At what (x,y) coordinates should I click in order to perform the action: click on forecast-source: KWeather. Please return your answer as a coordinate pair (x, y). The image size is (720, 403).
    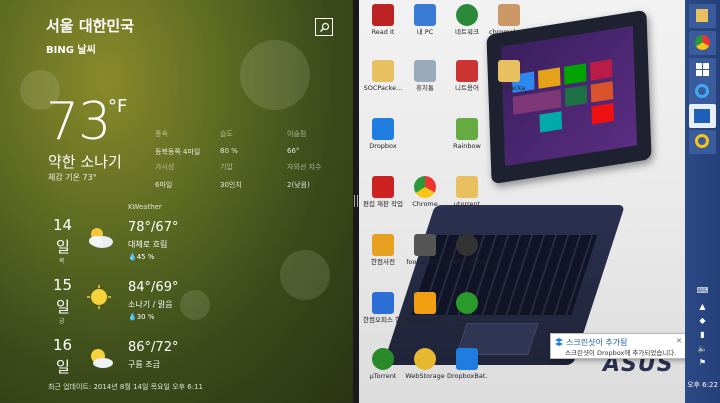
    Looking at the image, I should click on (145, 207).